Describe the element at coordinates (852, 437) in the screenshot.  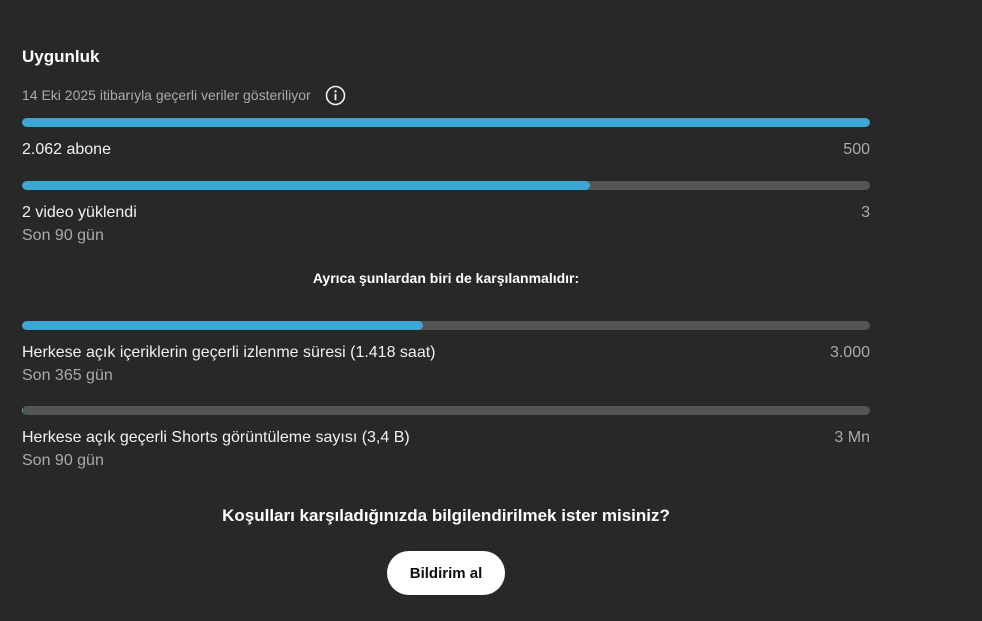
I see `shorts-views-target: 3 Mn` at that location.